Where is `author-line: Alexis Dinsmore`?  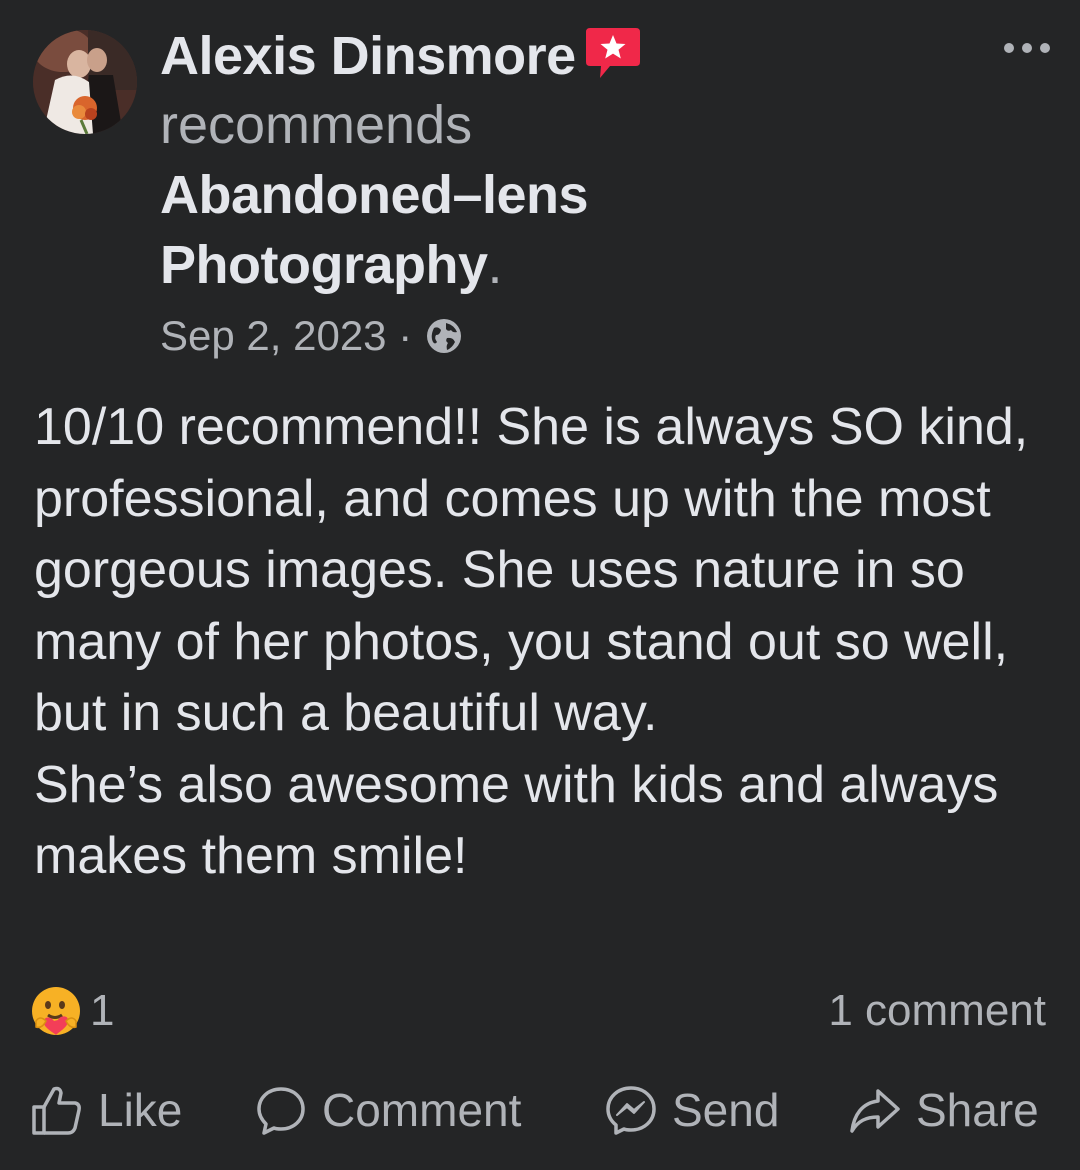
author-line: Alexis Dinsmore is located at coordinates (560, 56).